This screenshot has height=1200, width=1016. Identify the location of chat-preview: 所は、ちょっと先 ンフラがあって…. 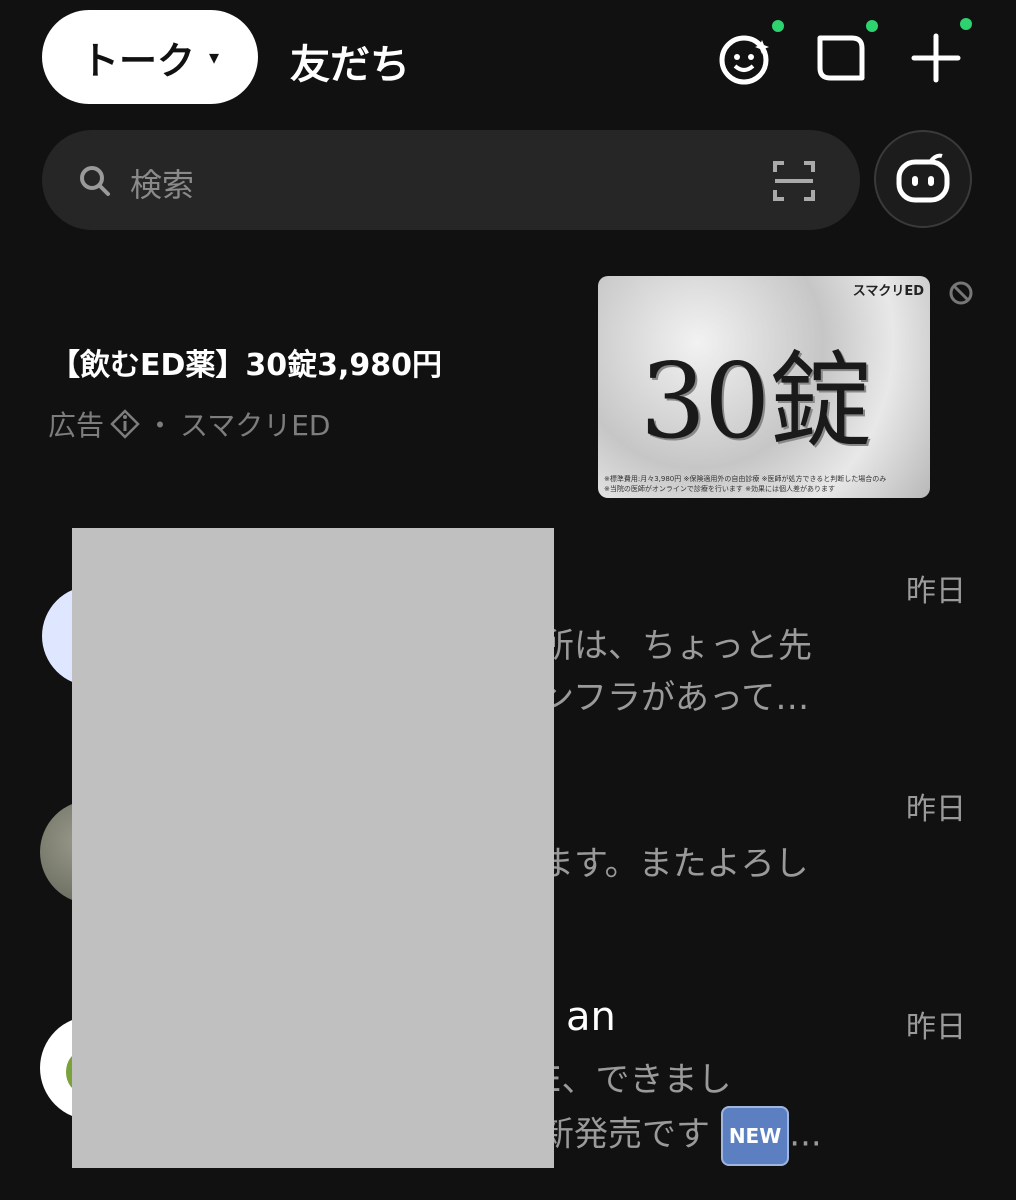
(676, 672).